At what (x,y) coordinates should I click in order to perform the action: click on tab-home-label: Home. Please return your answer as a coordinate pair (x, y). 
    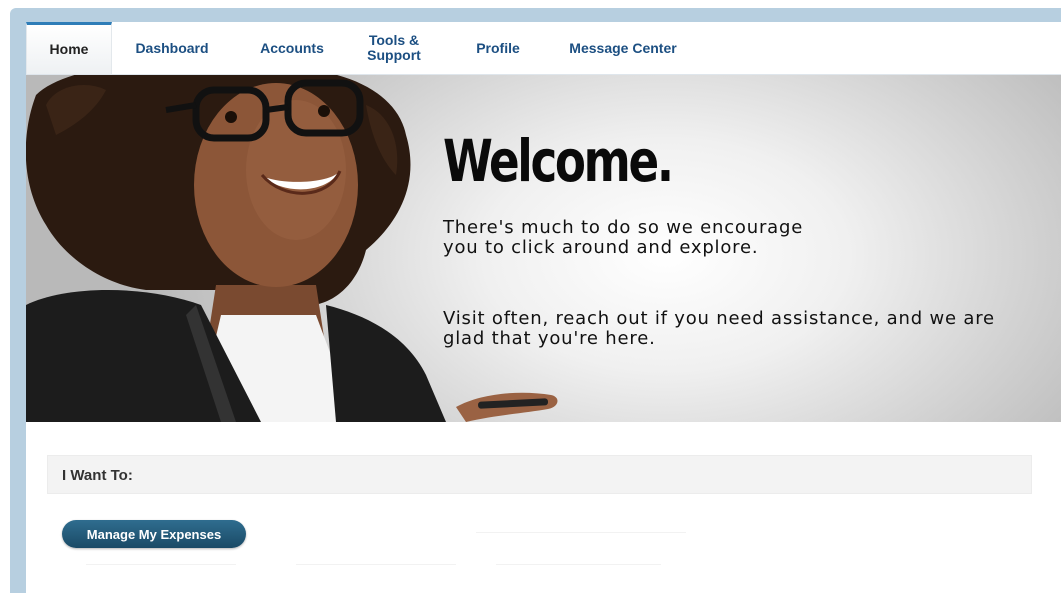
    Looking at the image, I should click on (69, 49).